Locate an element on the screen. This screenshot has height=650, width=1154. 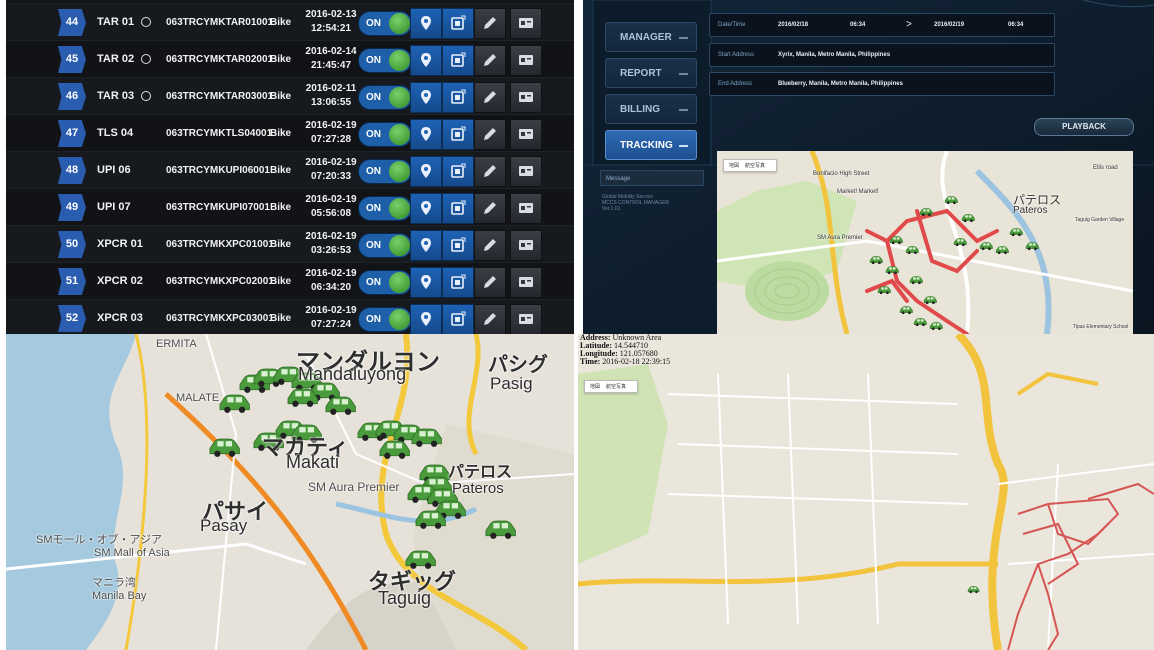
nav-report-button: REPORT is located at coordinates (651, 73).